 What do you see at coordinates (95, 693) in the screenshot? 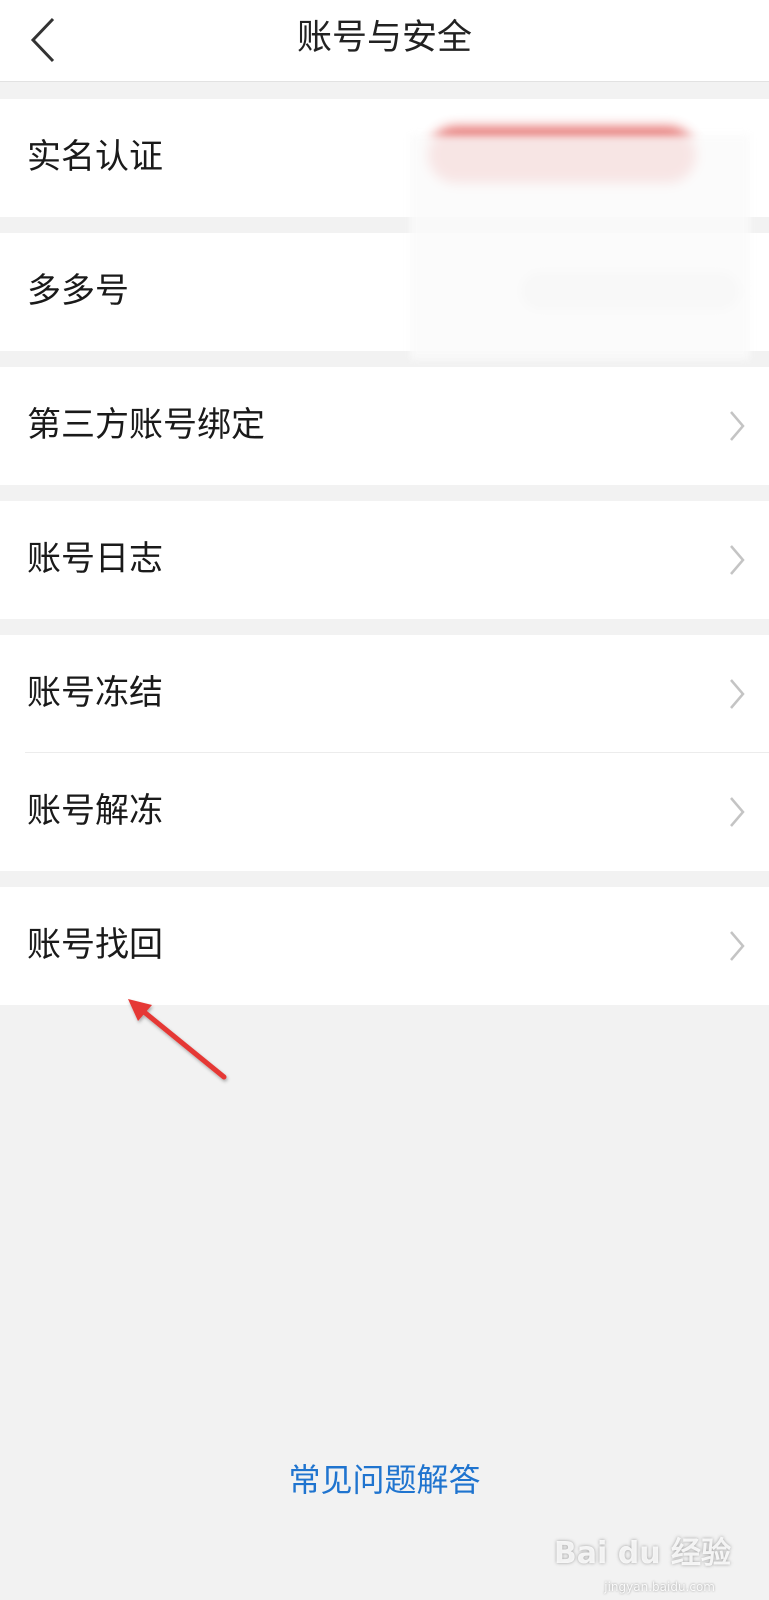
I see `row-label: 账号冻结` at bounding box center [95, 693].